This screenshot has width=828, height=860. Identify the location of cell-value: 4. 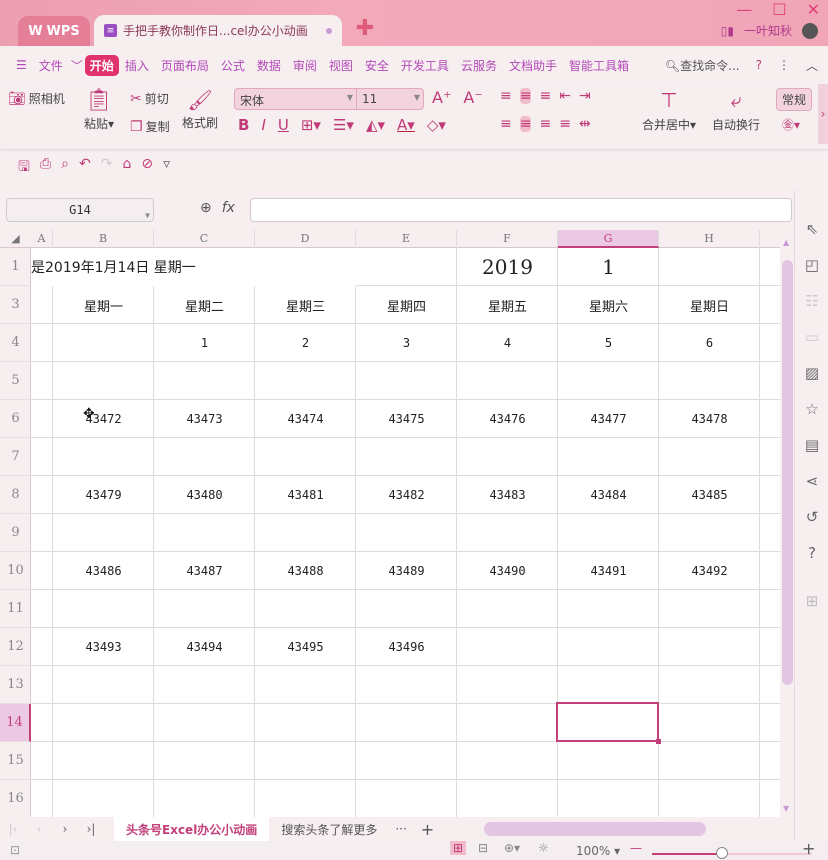
(507, 343).